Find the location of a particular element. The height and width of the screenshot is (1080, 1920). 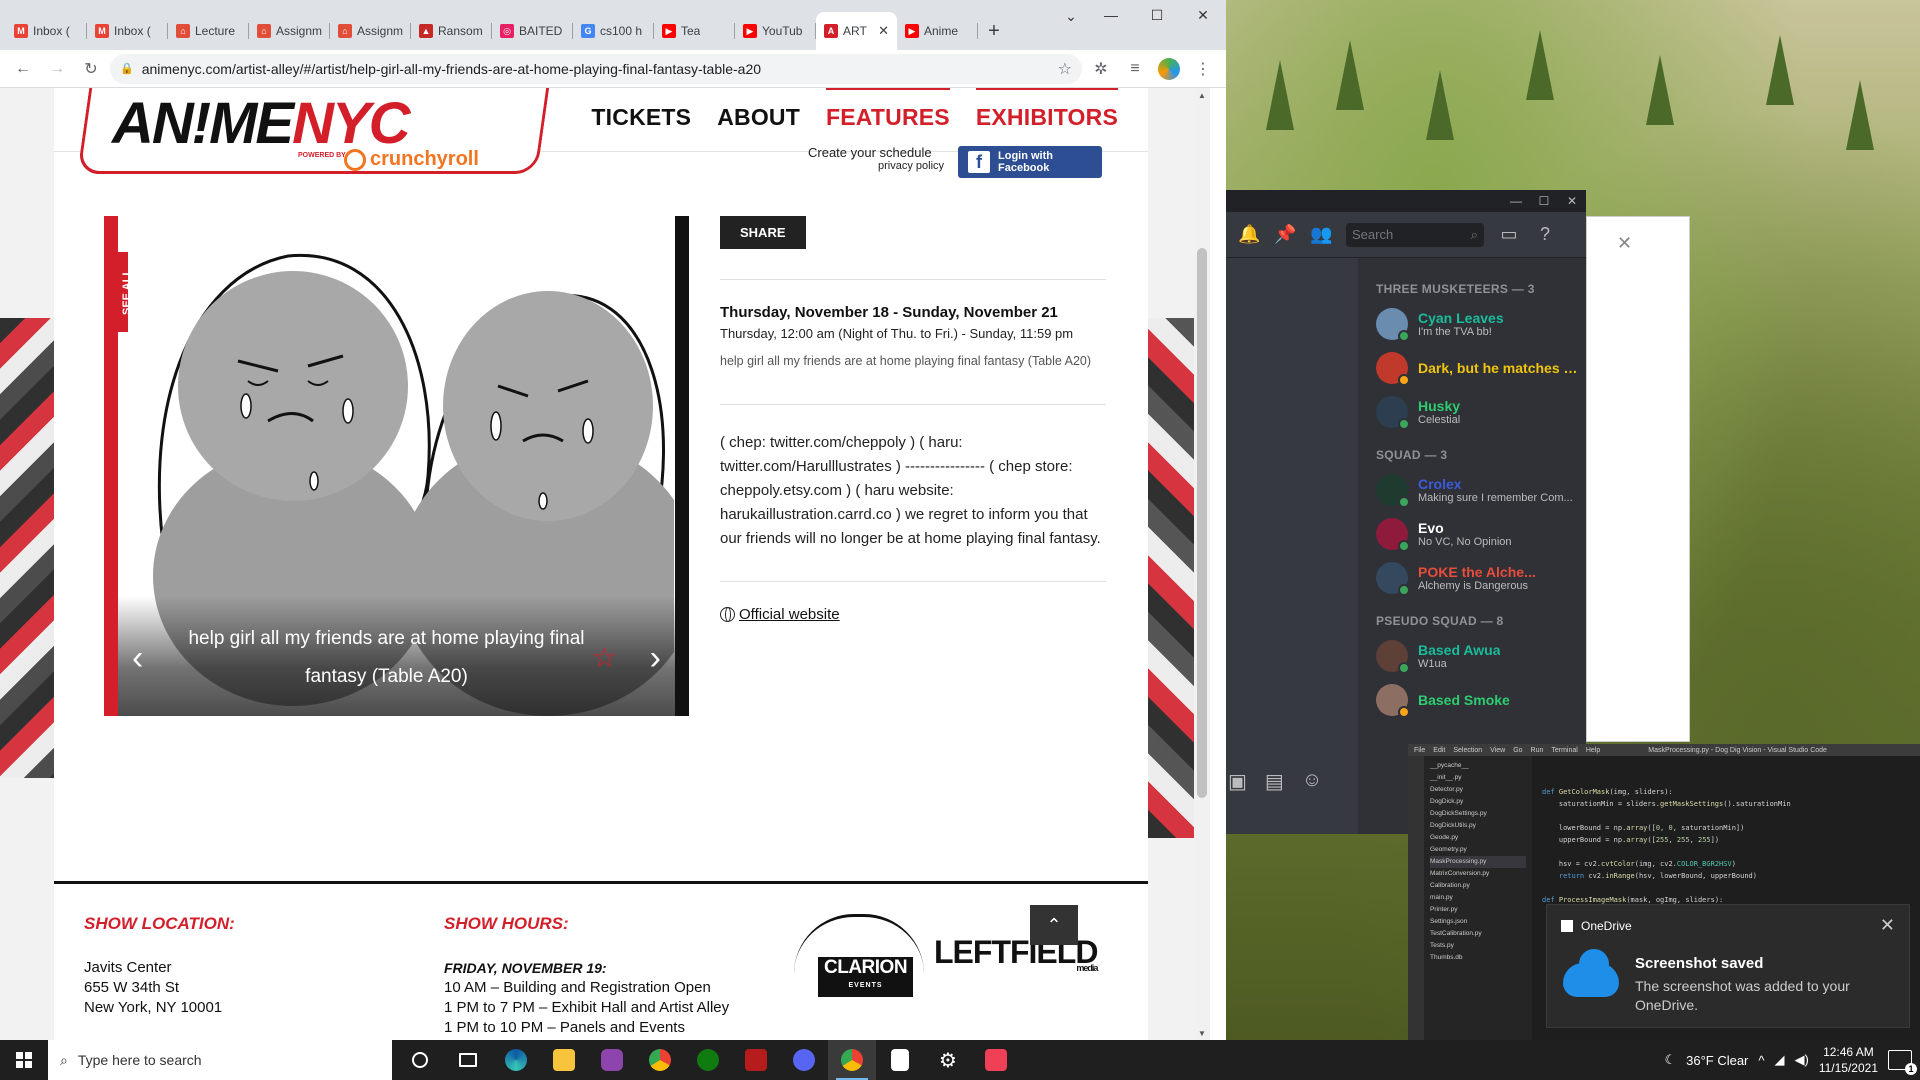

task-view-icon is located at coordinates (468, 1060).